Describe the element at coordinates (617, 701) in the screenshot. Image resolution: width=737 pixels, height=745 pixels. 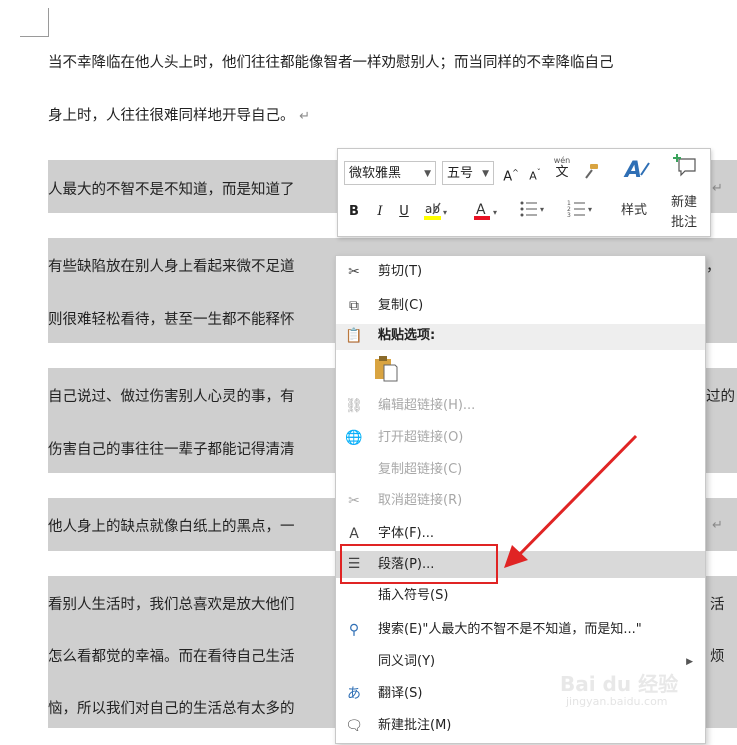
I see `watermark-url: jingyan.baidu.com` at that location.